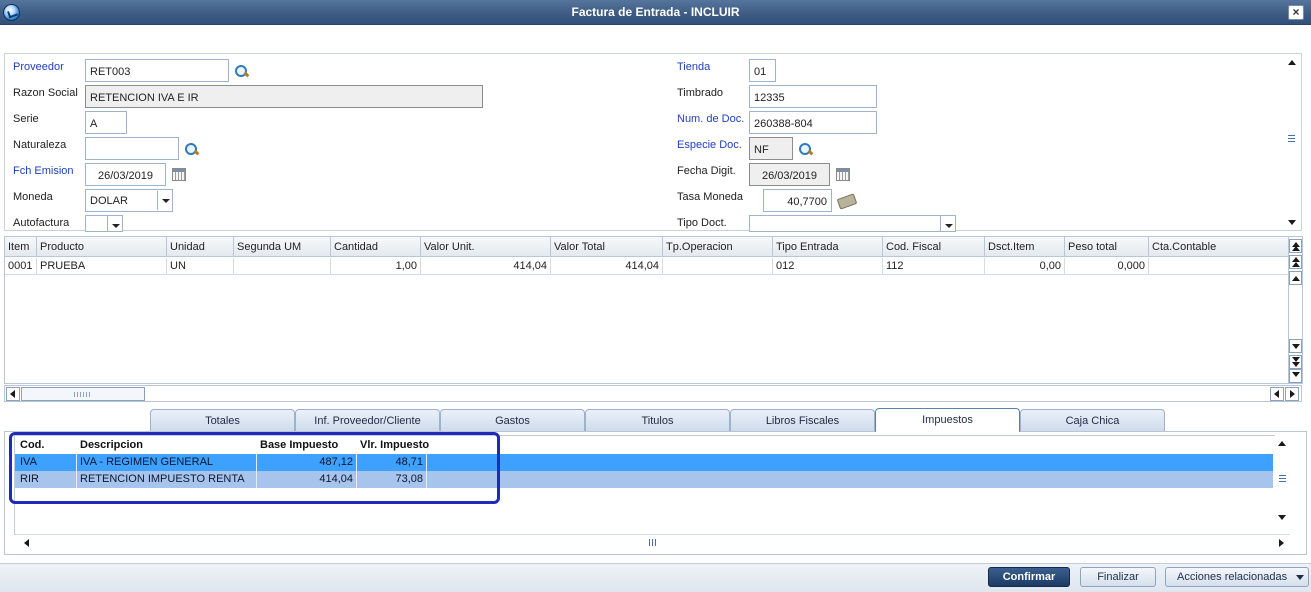  I want to click on tab-inf-proveedor: Inf. Proveedor/Cliente, so click(367, 420).